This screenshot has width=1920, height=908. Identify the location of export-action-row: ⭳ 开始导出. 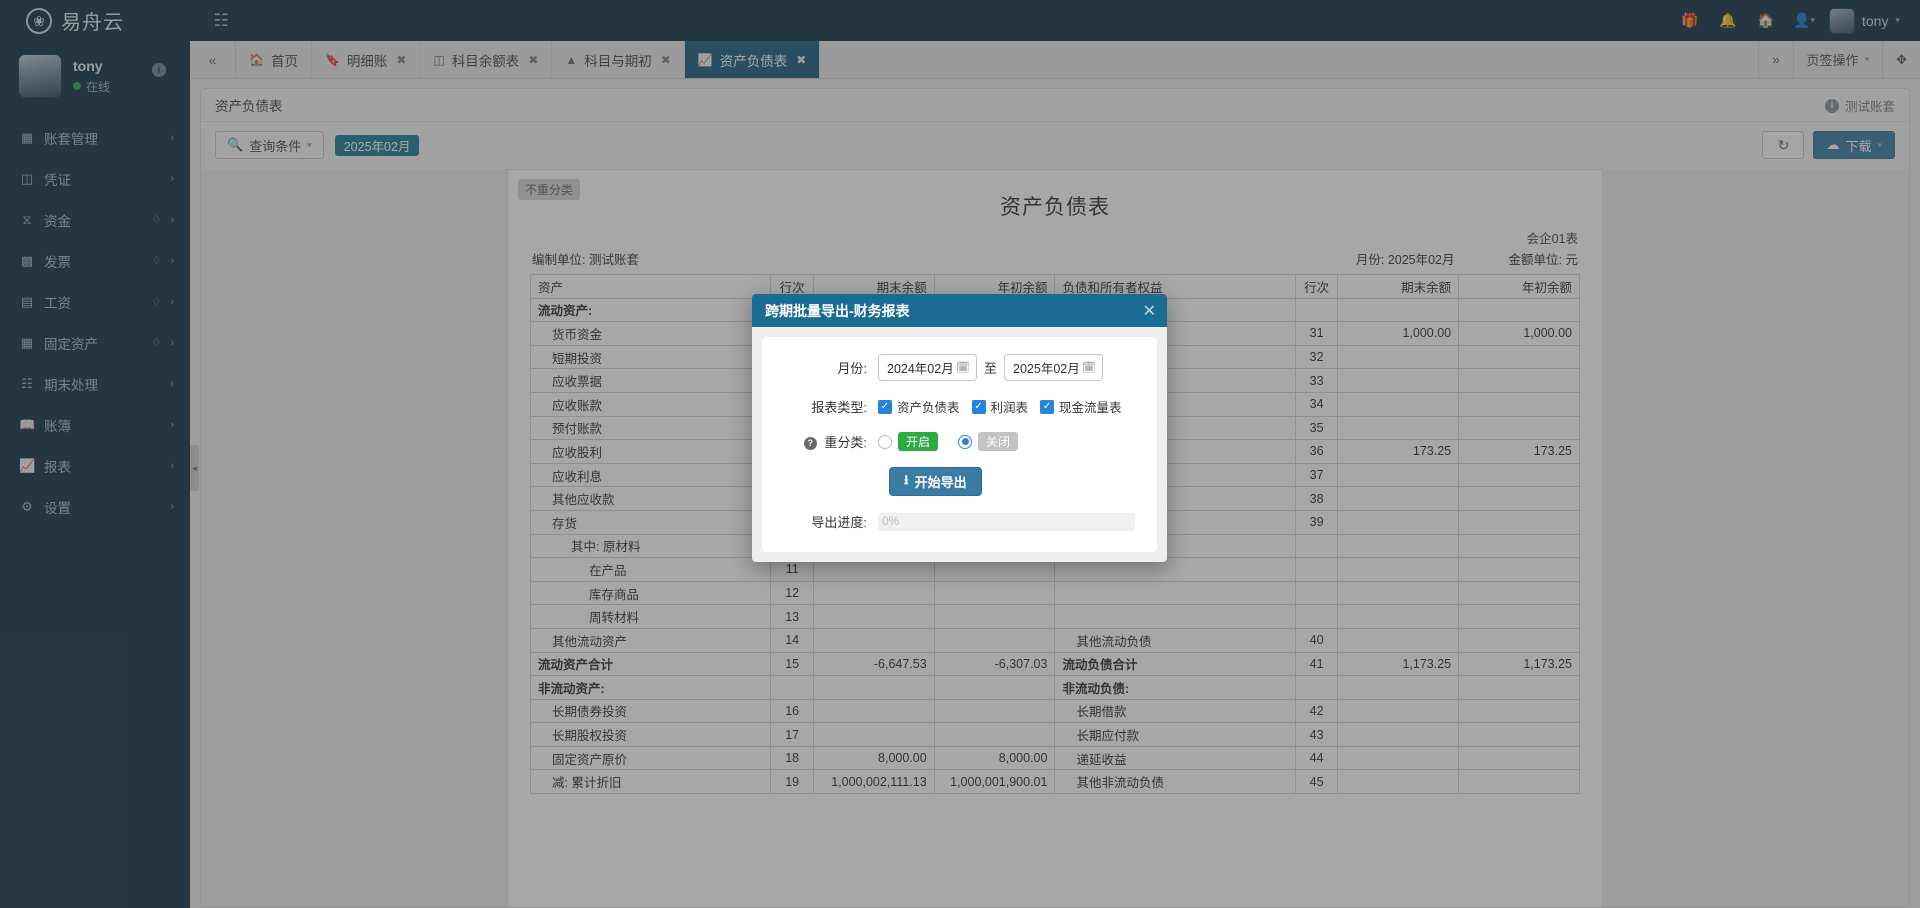
(959, 481).